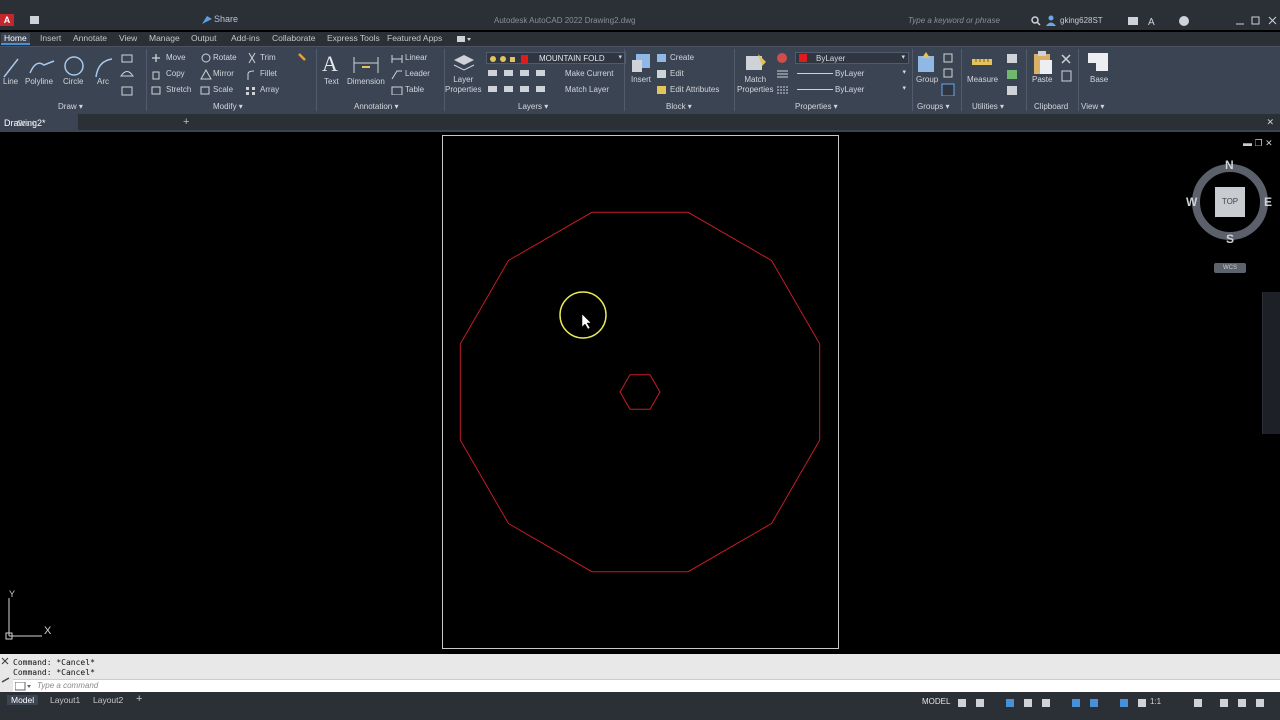  What do you see at coordinates (228, 106) in the screenshot?
I see `modify-panel-label: Modify ▾` at bounding box center [228, 106].